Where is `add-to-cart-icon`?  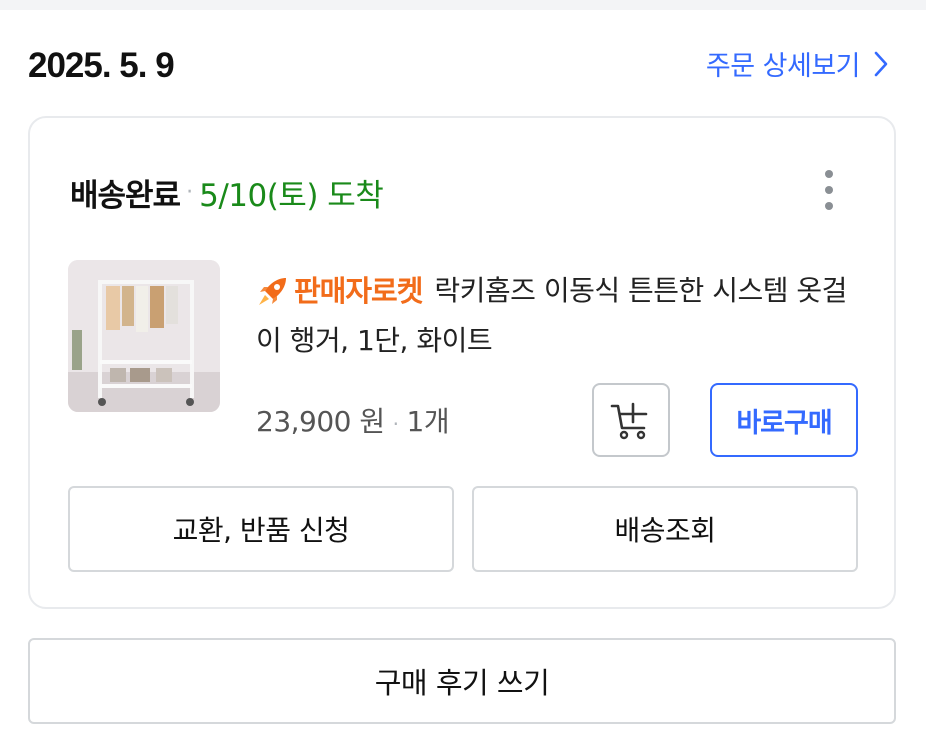
add-to-cart-icon is located at coordinates (629, 421).